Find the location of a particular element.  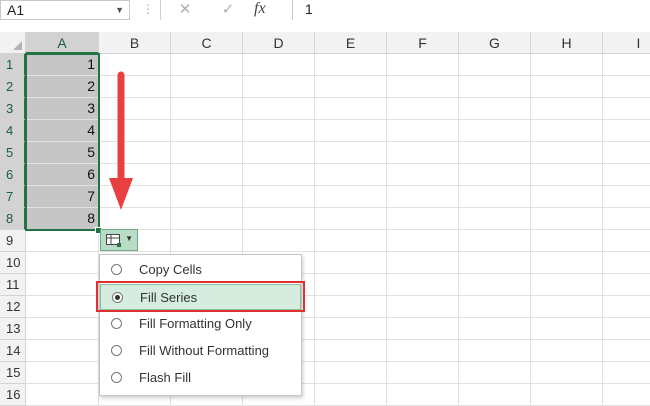

highlight-box-annotation is located at coordinates (200, 296).